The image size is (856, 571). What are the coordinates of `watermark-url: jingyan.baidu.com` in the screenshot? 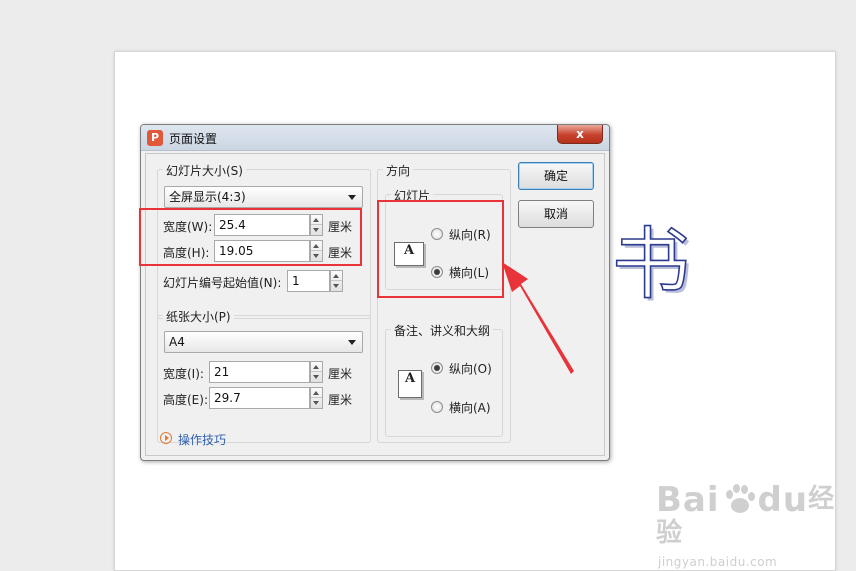 It's located at (718, 562).